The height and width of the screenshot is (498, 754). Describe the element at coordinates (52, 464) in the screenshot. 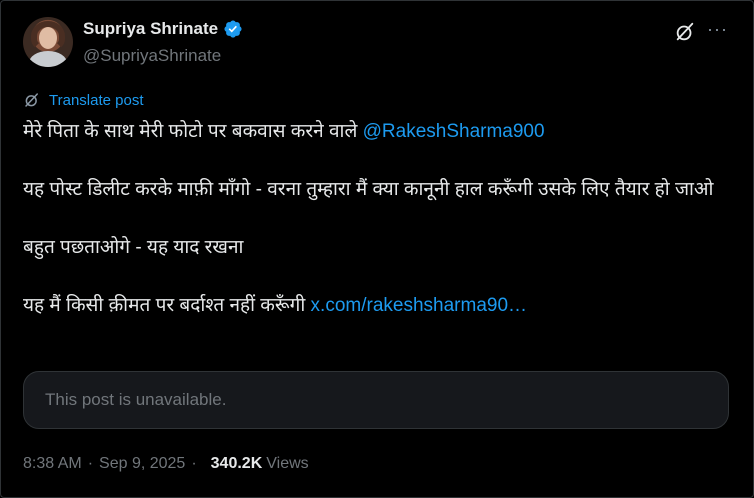

I see `post-time: 8:38 AM` at that location.